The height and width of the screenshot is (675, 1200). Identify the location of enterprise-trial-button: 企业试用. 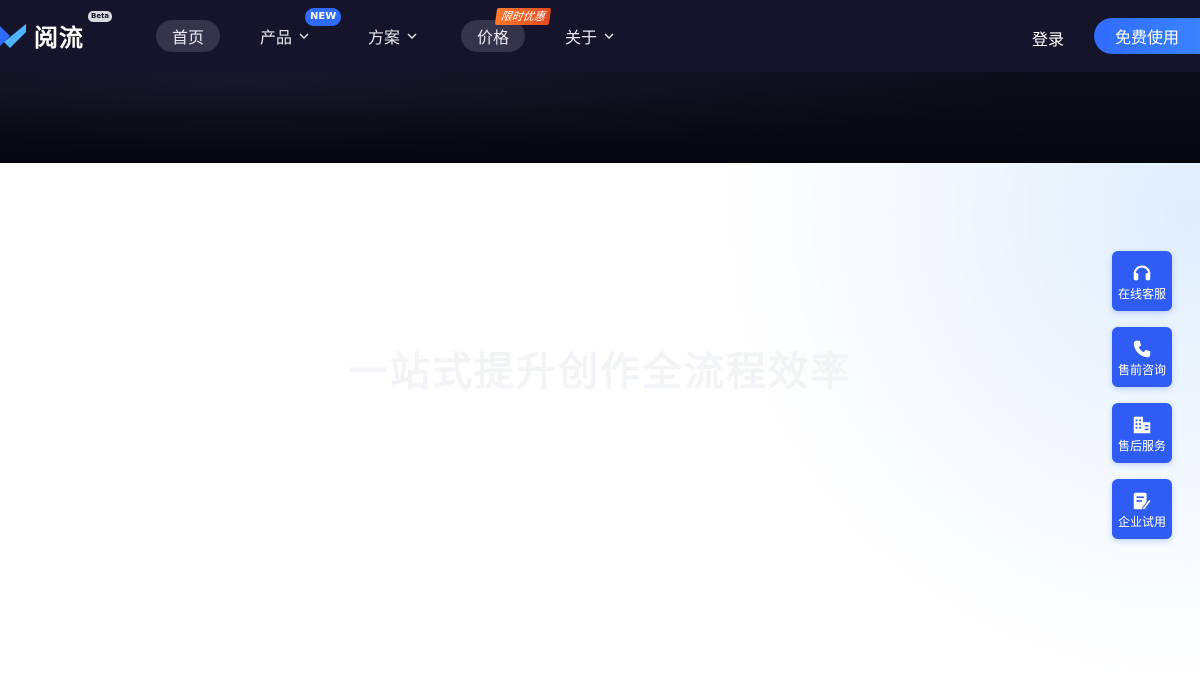
(1142, 509).